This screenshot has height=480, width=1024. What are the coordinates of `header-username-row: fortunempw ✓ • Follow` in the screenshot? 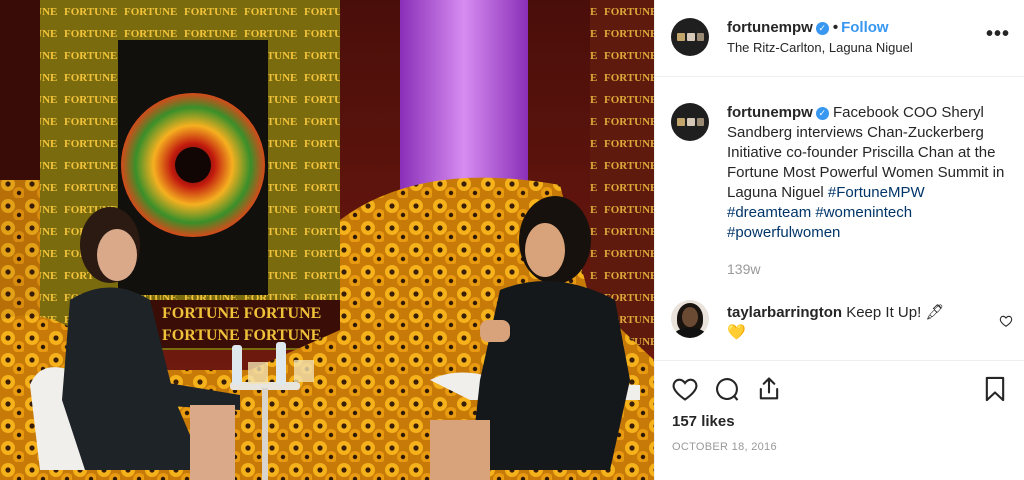 It's located at (808, 27).